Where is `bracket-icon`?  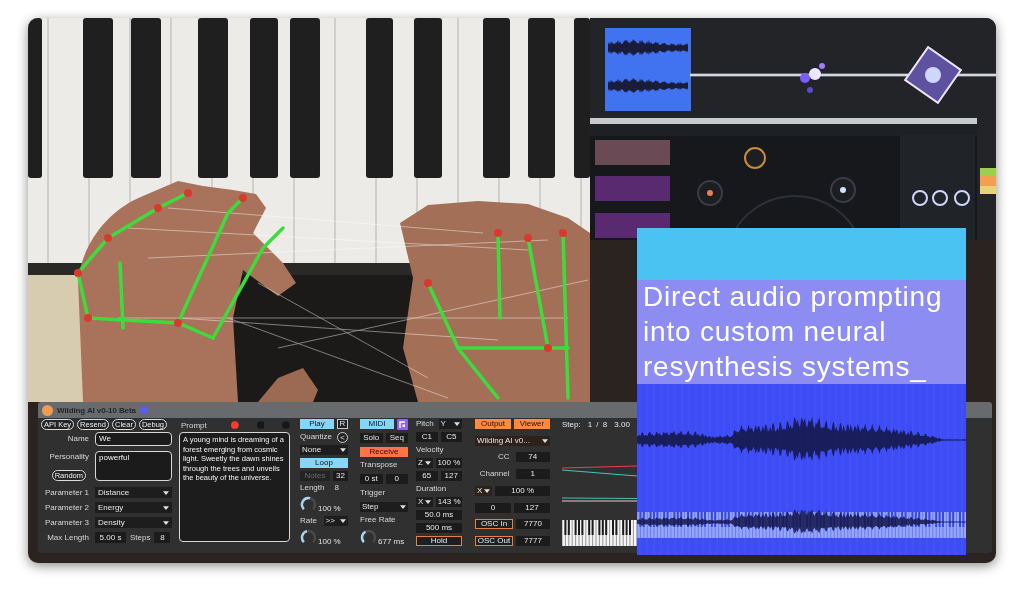
bracket-icon is located at coordinates (402, 424).